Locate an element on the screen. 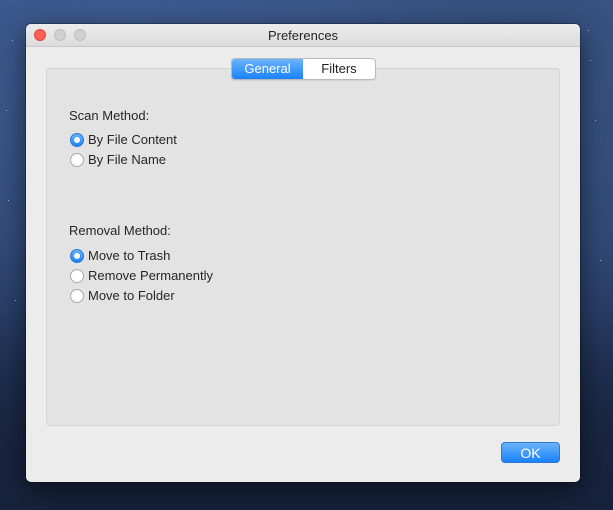 Image resolution: width=613 pixels, height=510 pixels. radio-move-to-trash: Move to Trash is located at coordinates (120, 255).